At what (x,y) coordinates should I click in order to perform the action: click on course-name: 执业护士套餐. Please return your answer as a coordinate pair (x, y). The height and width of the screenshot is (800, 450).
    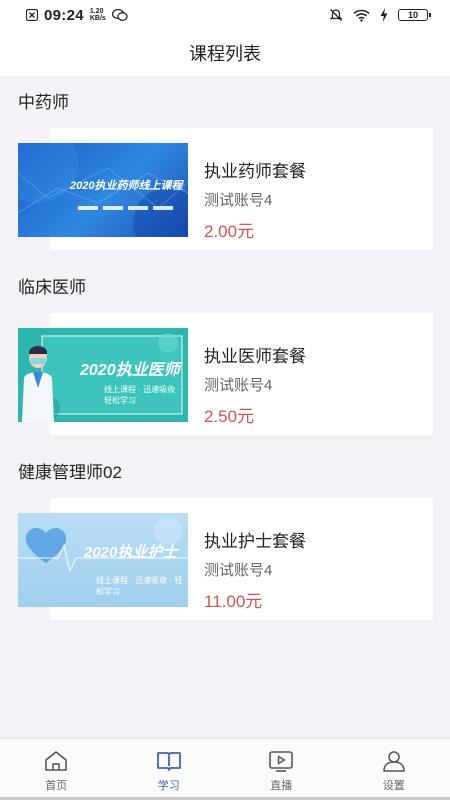
    Looking at the image, I should click on (255, 541).